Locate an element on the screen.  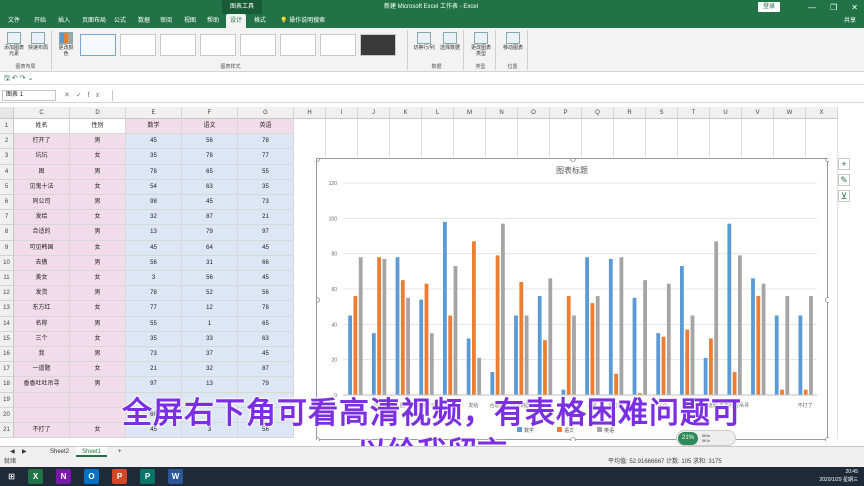
minimize-icon: — is located at coordinates (812, 7).